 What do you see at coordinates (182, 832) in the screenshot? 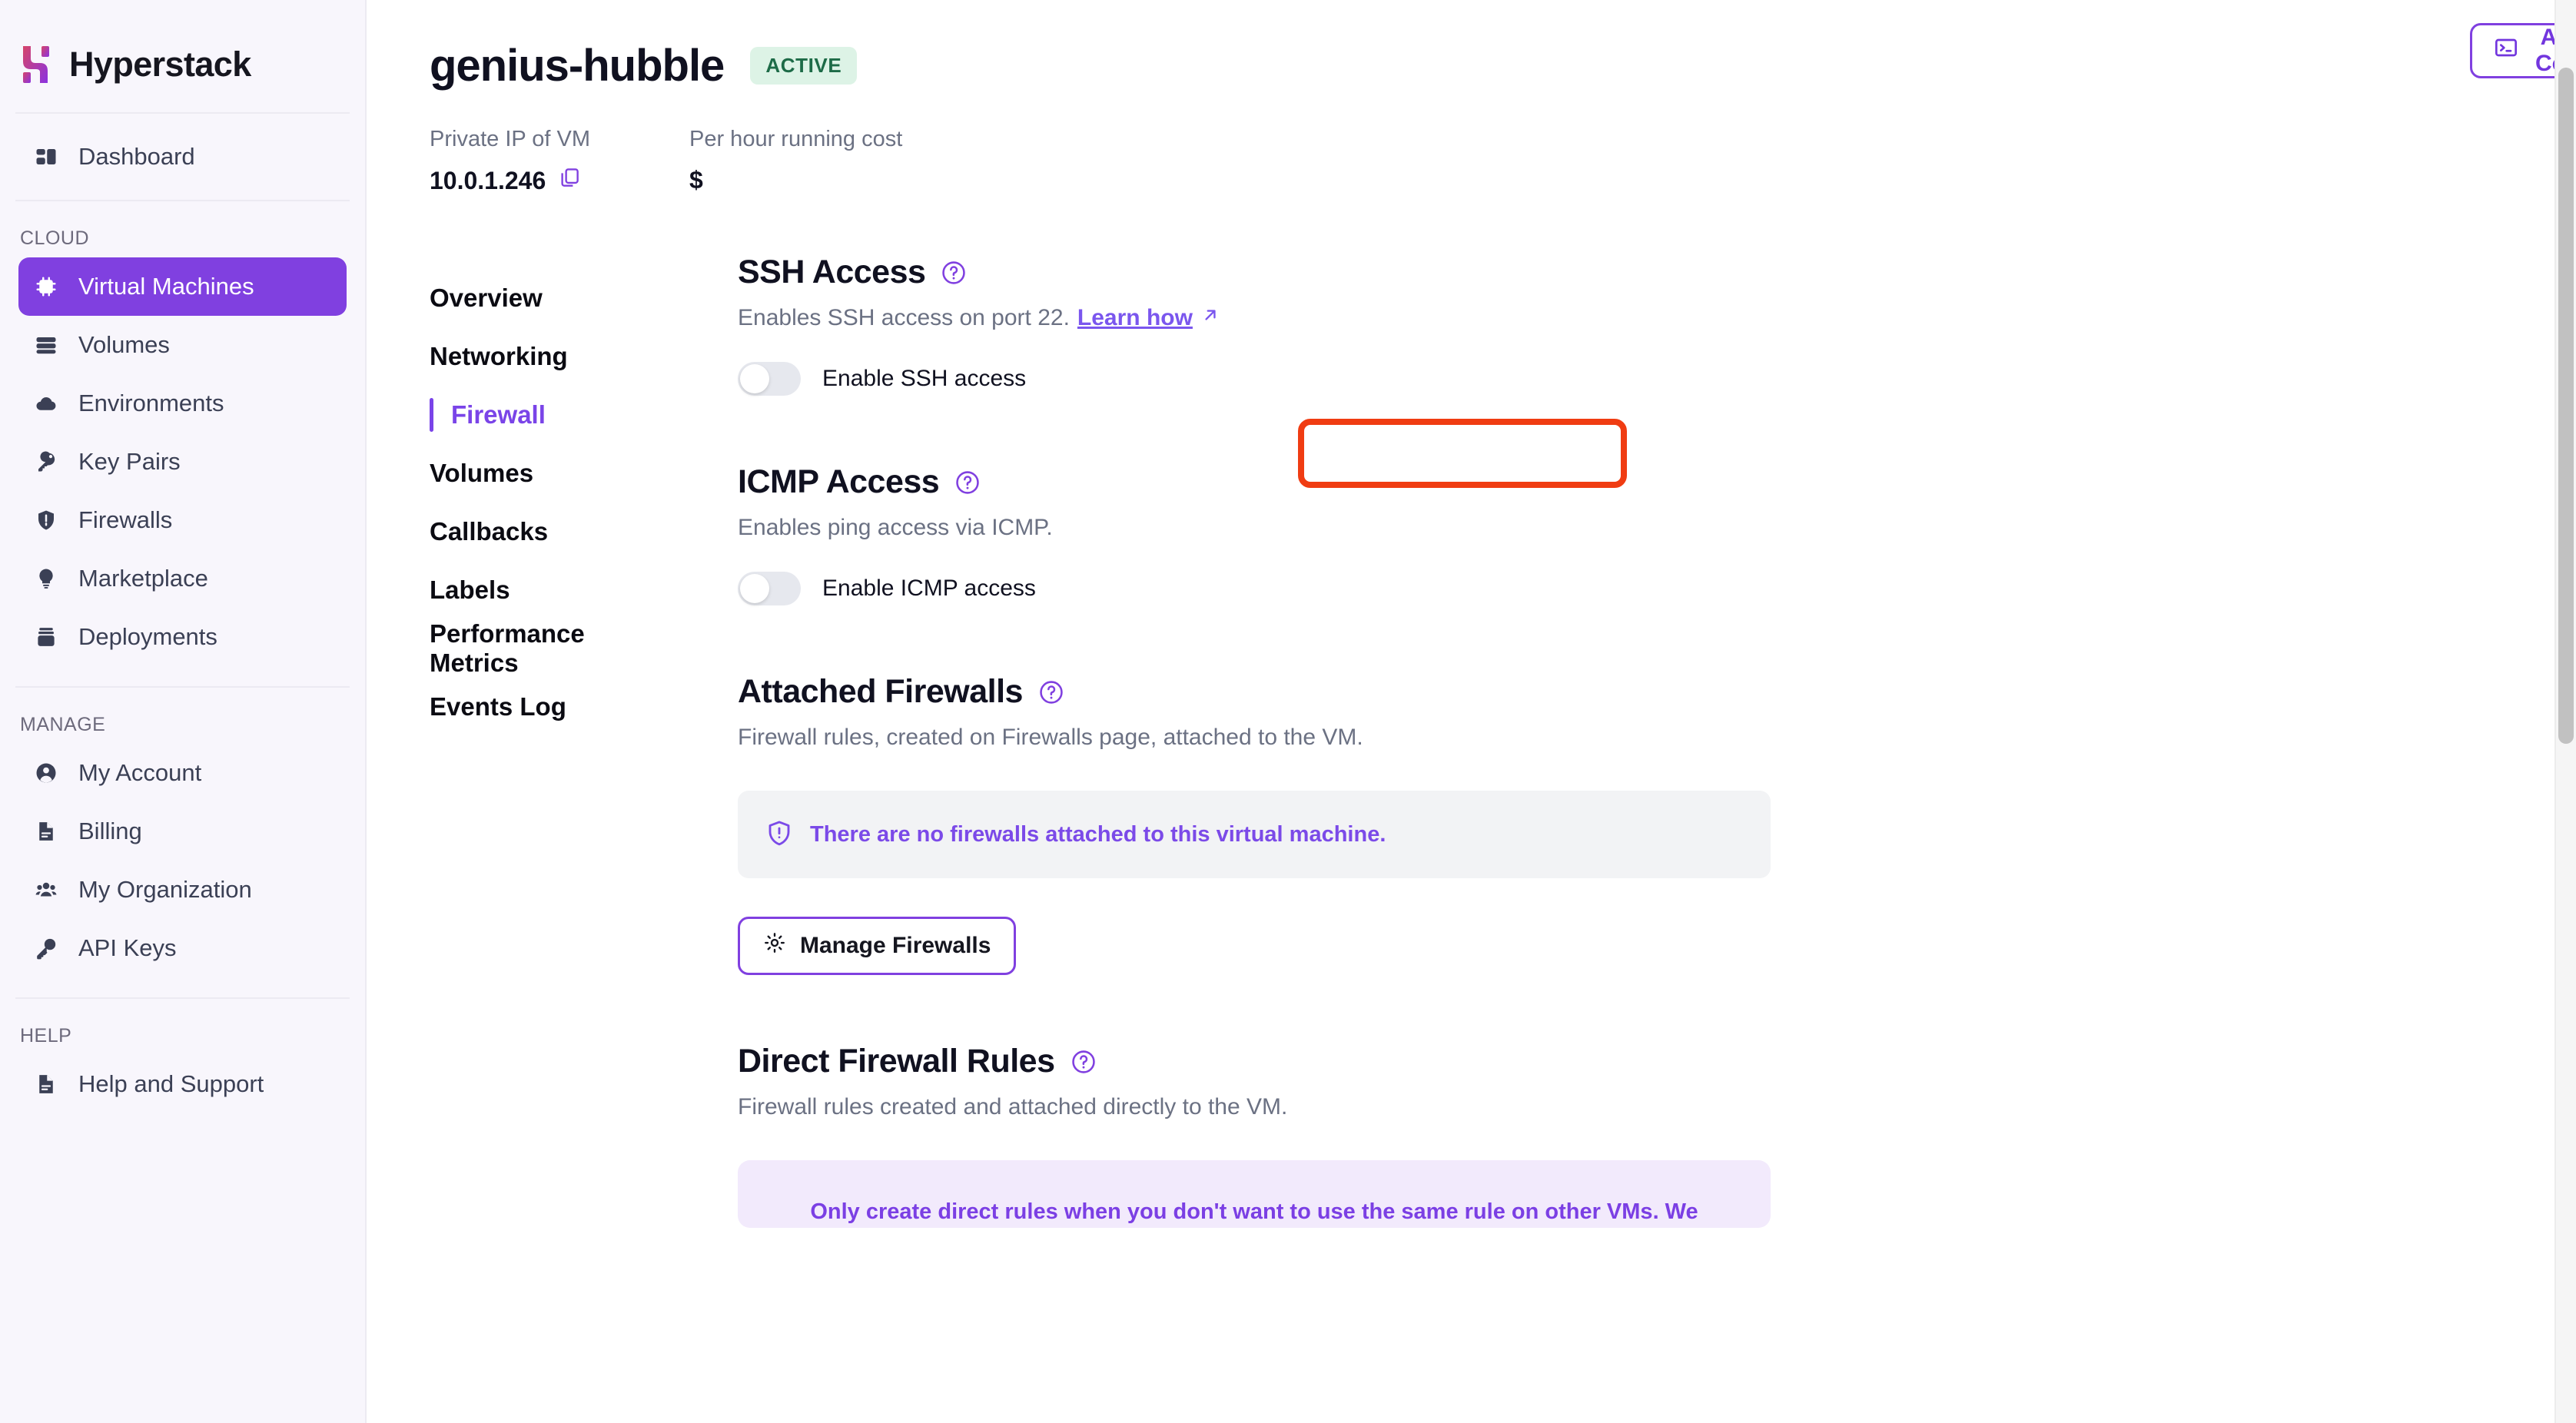
I see `sidebar-item-billing: Billing` at bounding box center [182, 832].